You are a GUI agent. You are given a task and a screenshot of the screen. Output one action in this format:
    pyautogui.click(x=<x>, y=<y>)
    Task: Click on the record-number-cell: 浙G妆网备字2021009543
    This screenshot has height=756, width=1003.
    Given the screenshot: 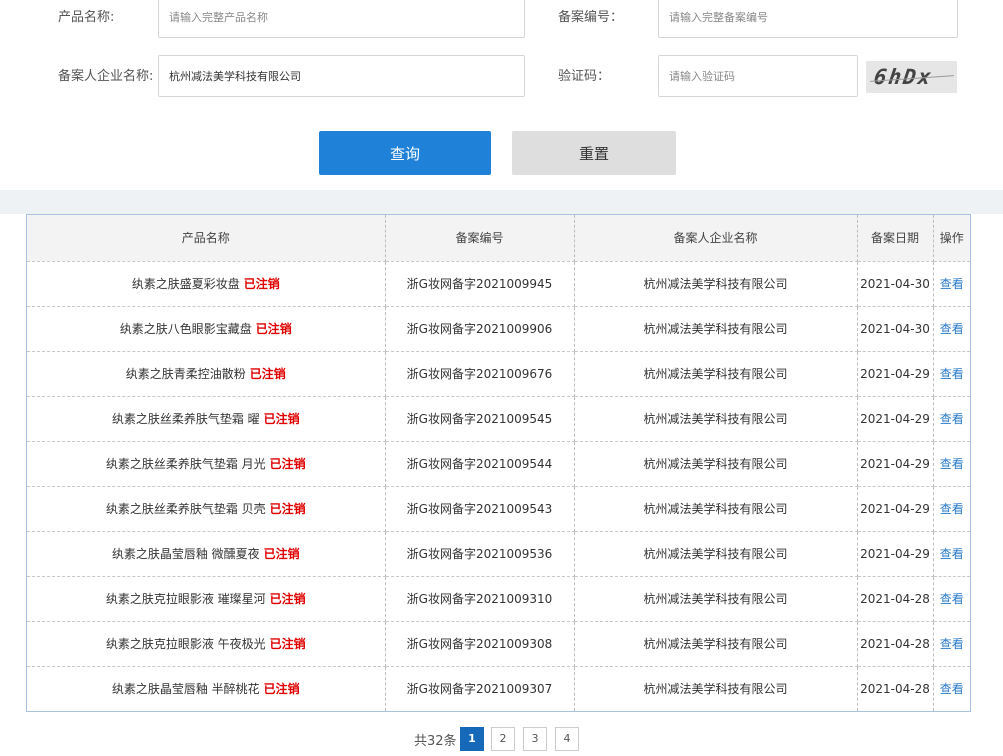 What is the action you would take?
    pyautogui.click(x=480, y=509)
    